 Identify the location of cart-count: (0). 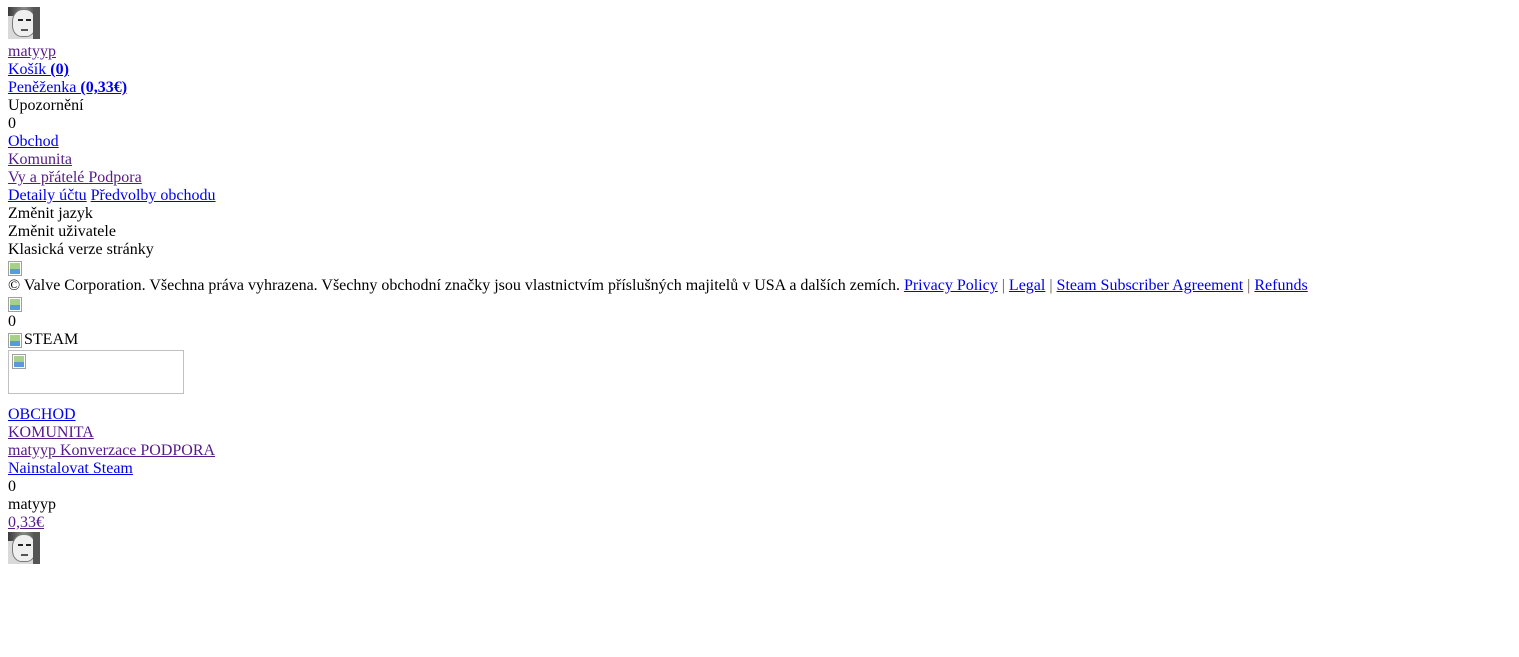
(59, 69).